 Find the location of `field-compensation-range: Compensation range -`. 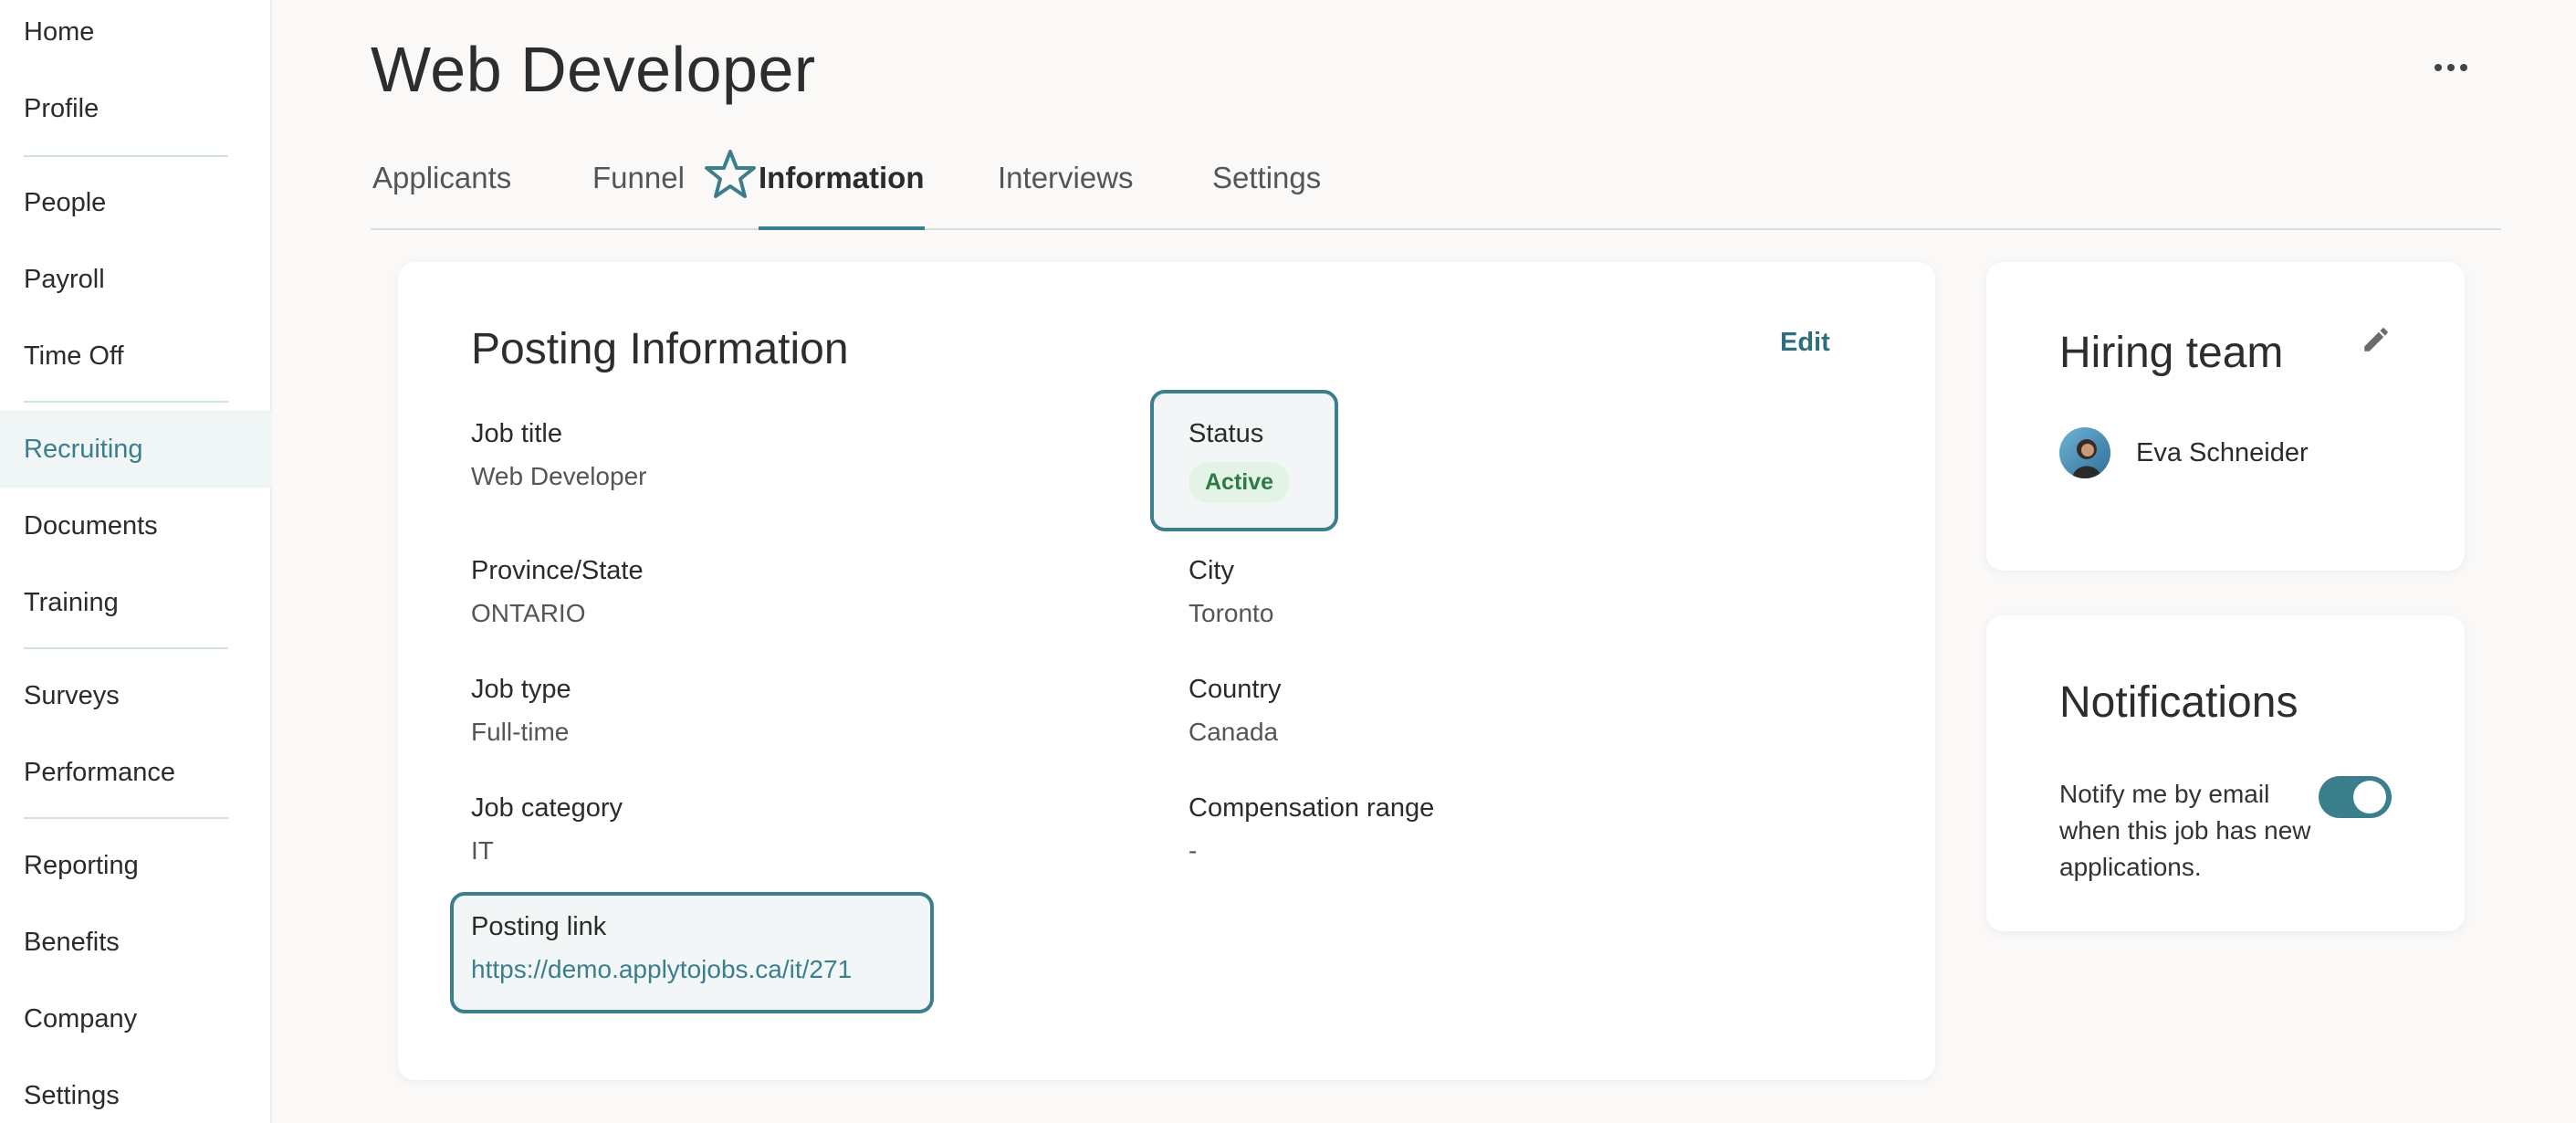

field-compensation-range: Compensation range - is located at coordinates (1426, 829).